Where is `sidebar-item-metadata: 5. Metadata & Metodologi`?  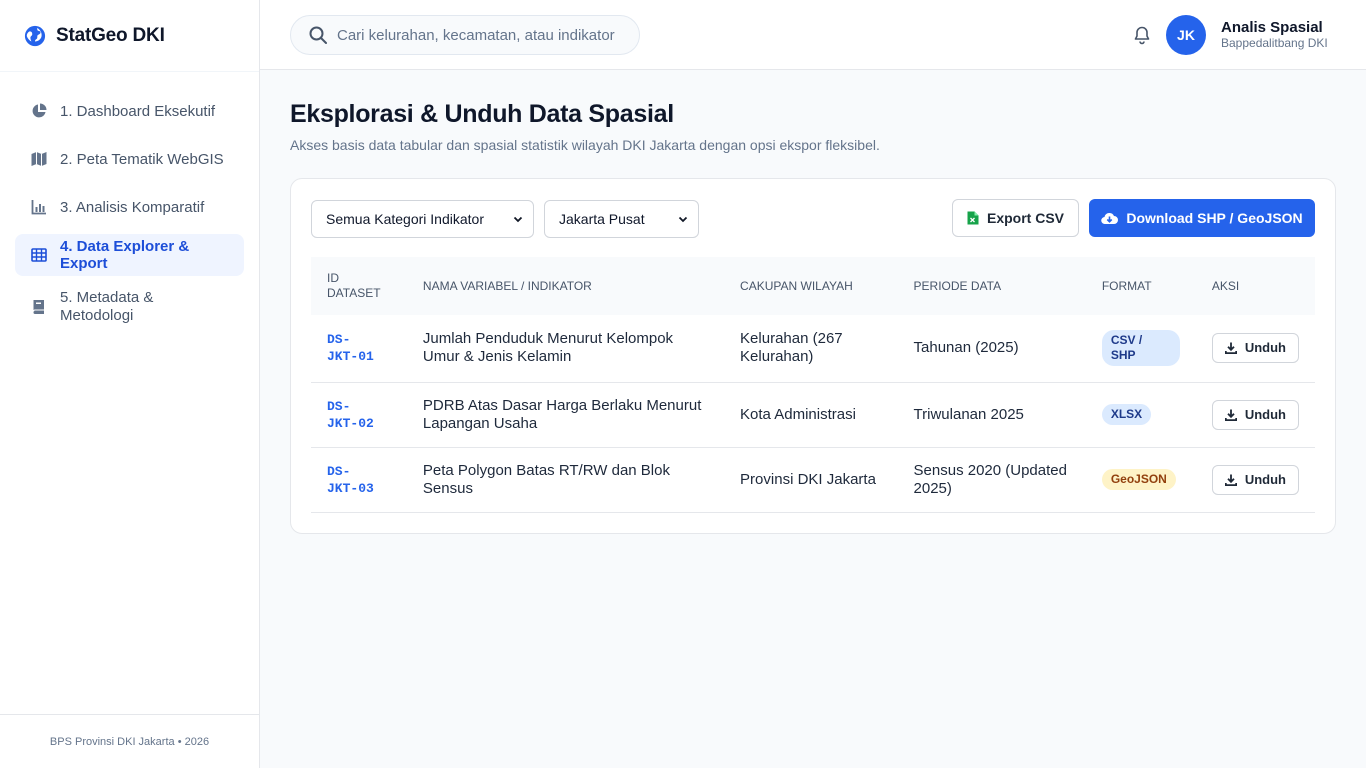 sidebar-item-metadata: 5. Metadata & Metodologi is located at coordinates (129, 307).